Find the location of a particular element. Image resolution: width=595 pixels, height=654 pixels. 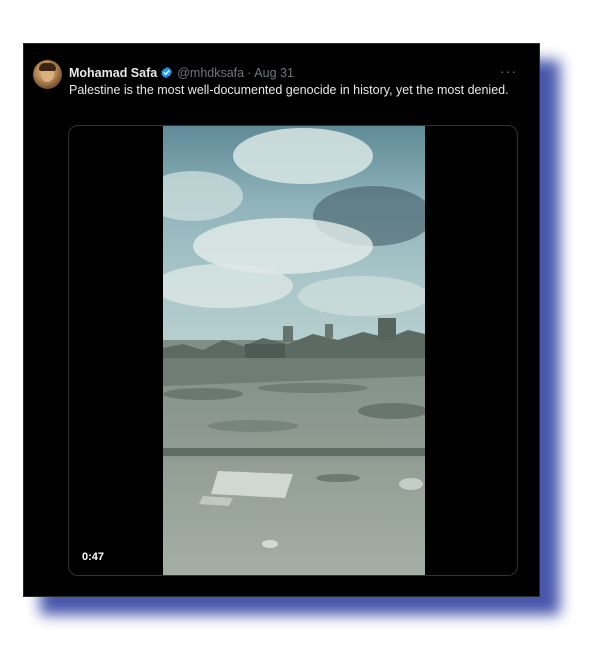

more-options-icon: ··· is located at coordinates (508, 71).